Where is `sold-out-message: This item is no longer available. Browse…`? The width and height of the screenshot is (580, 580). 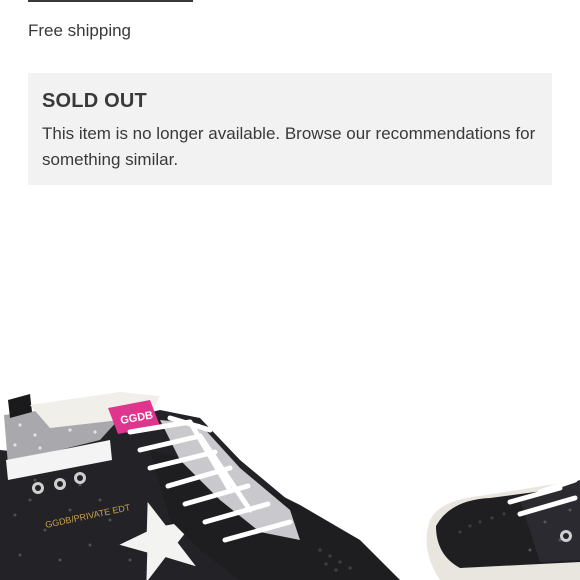
sold-out-message: This item is no longer available. Browse… is located at coordinates (289, 146).